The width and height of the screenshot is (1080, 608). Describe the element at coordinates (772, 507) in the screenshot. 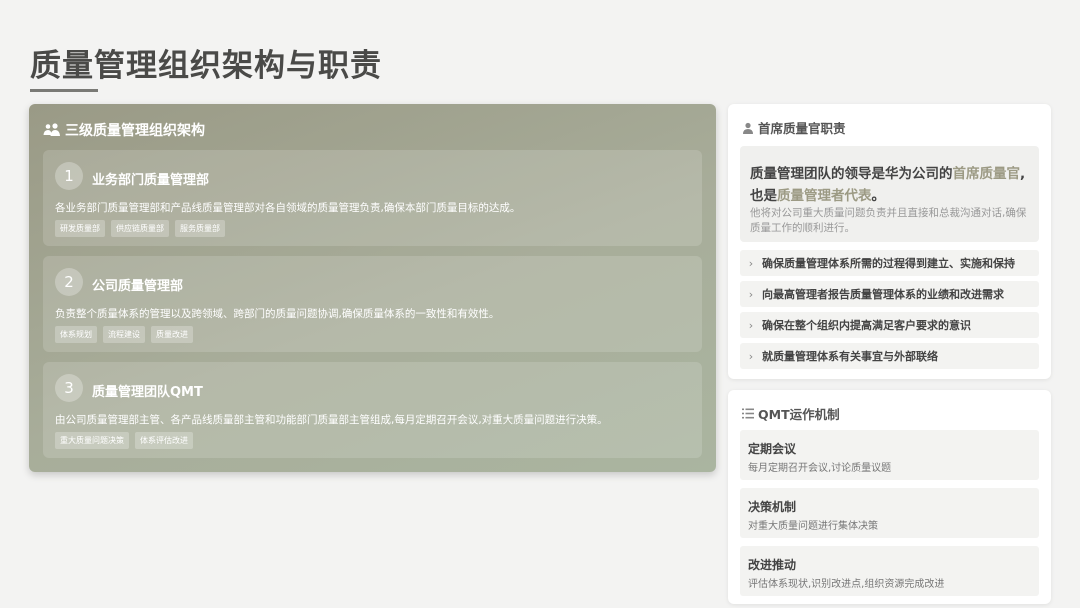

I see `mechanism-title: 决策机制` at that location.